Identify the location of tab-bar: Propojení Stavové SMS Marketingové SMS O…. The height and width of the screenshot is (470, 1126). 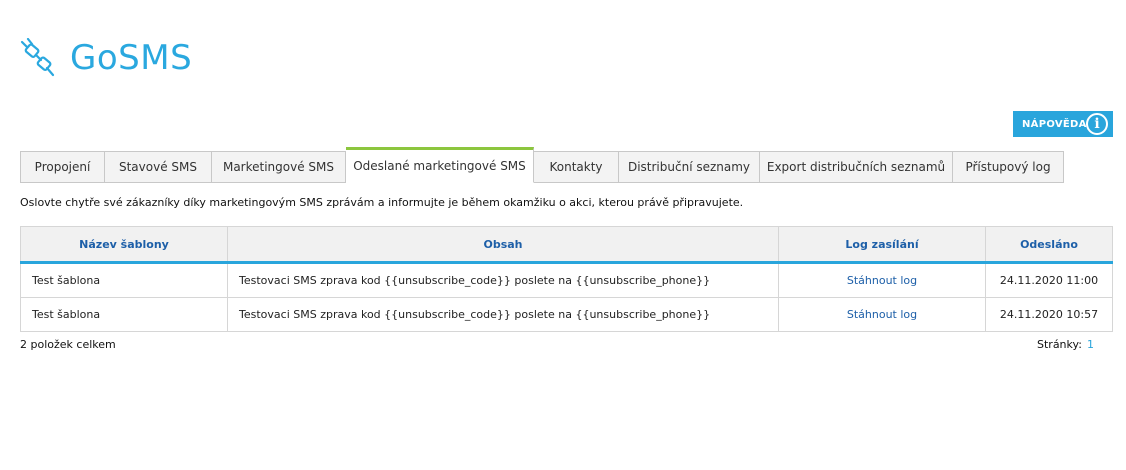
(542, 165).